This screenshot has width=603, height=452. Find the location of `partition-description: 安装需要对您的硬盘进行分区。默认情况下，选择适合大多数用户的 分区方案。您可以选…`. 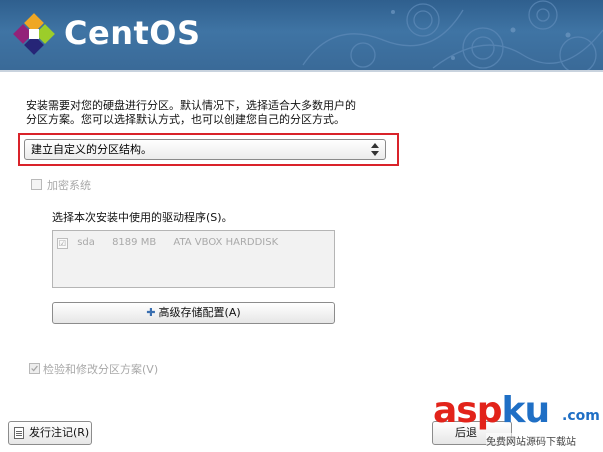

partition-description: 安装需要对您的硬盘进行分区。默认情况下，选择适合大多数用户的 分区方案。您可以选… is located at coordinates (191, 113).